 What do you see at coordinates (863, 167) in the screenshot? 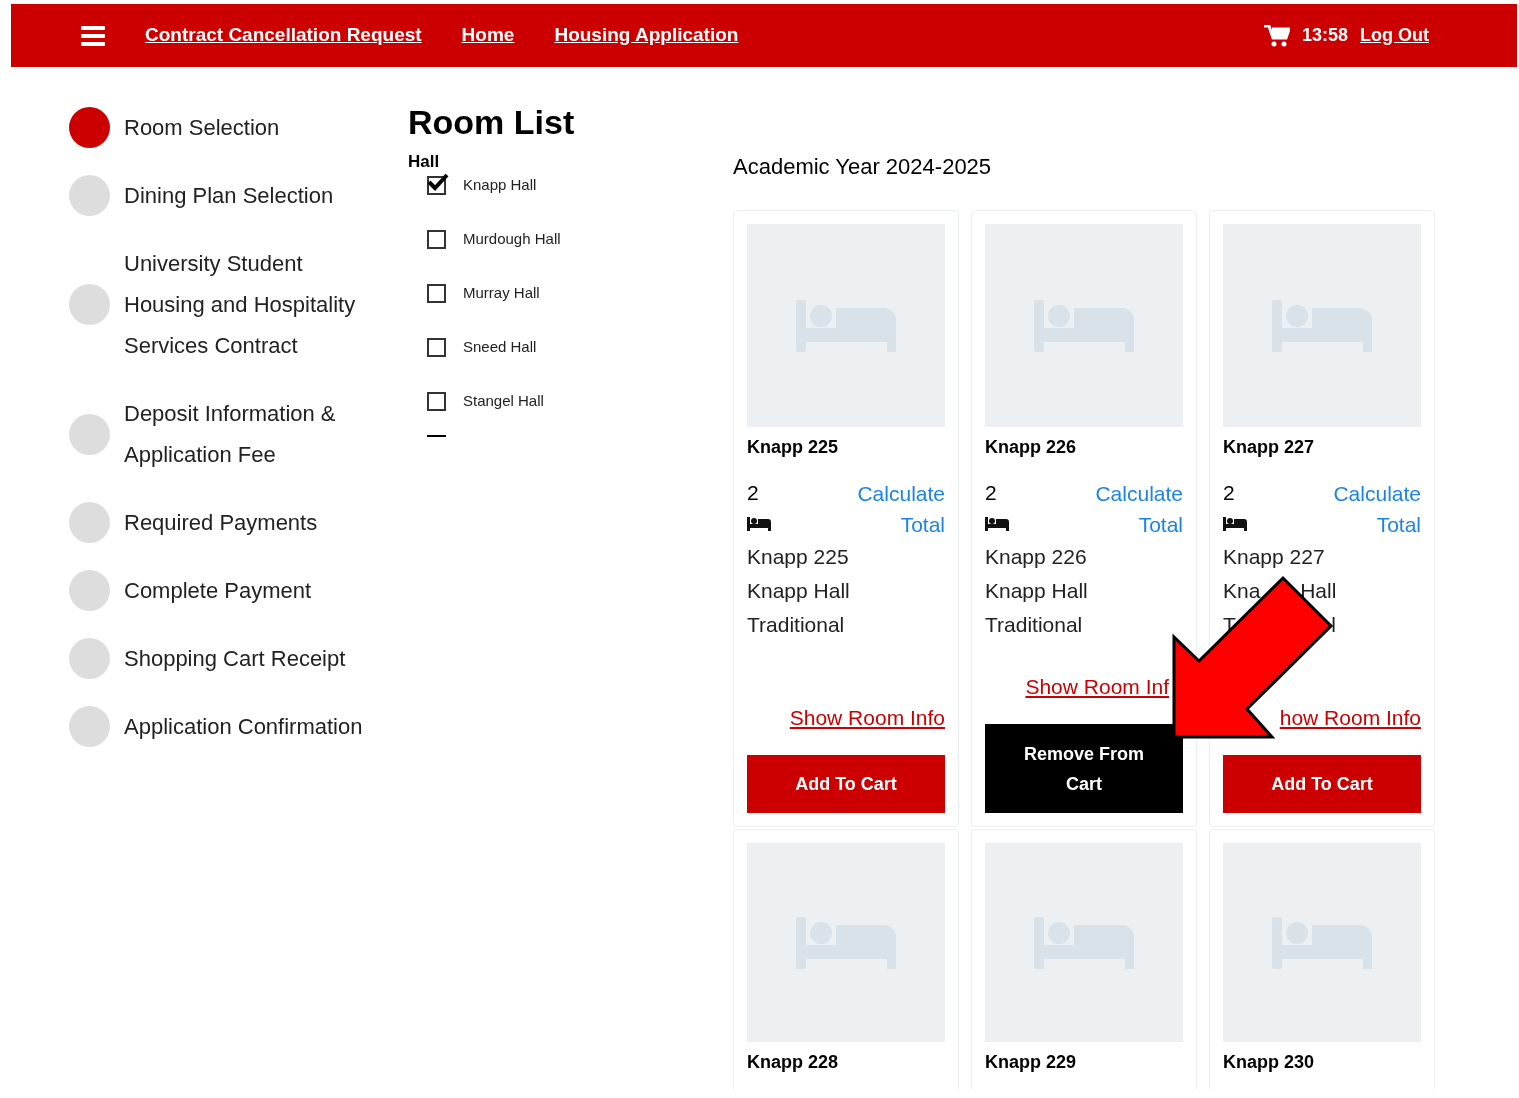
I see `academic-year-text: Academic Year 2024-2025` at bounding box center [863, 167].